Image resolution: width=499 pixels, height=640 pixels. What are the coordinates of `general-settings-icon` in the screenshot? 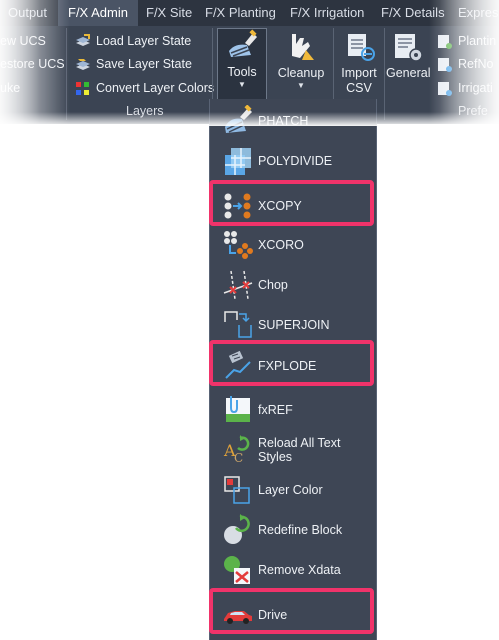 It's located at (409, 48).